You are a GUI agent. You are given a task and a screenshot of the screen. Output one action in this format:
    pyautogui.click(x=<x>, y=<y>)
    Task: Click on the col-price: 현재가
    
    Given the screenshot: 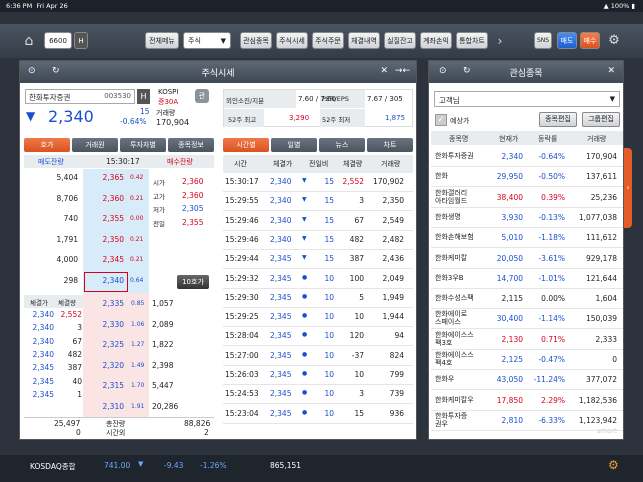 What is the action you would take?
    pyautogui.click(x=509, y=139)
    